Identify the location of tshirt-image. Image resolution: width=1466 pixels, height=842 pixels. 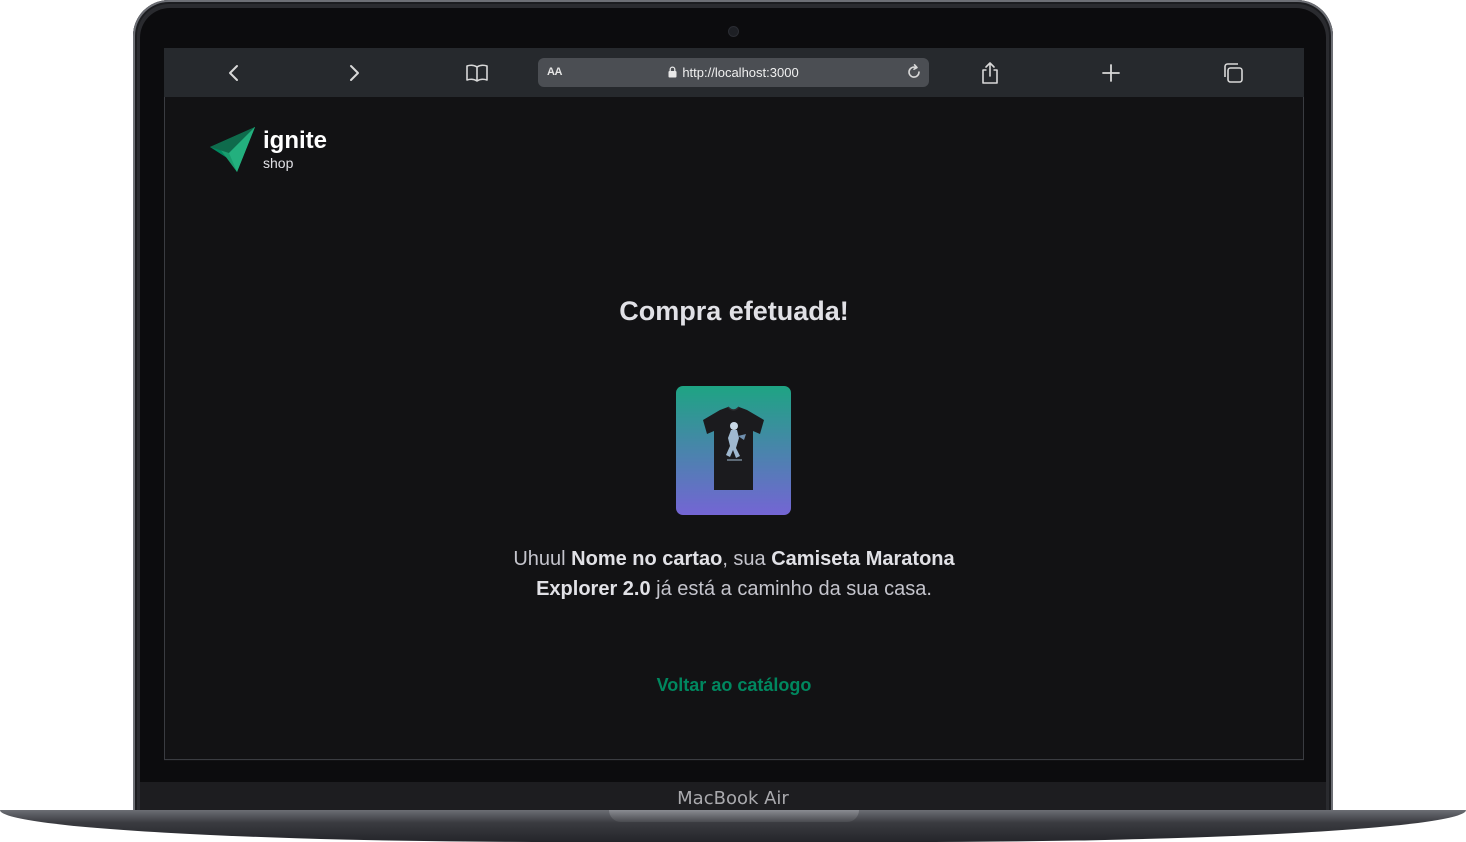
(733, 448).